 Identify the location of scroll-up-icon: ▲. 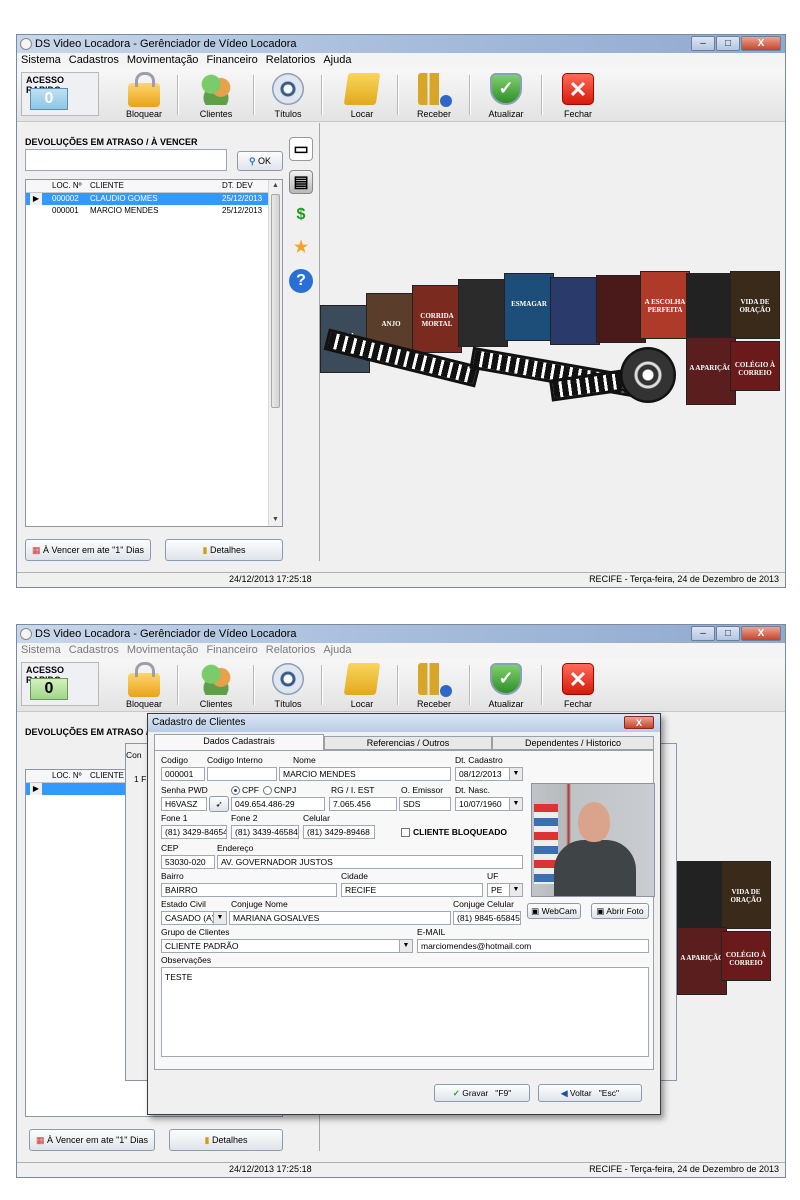
(275, 186).